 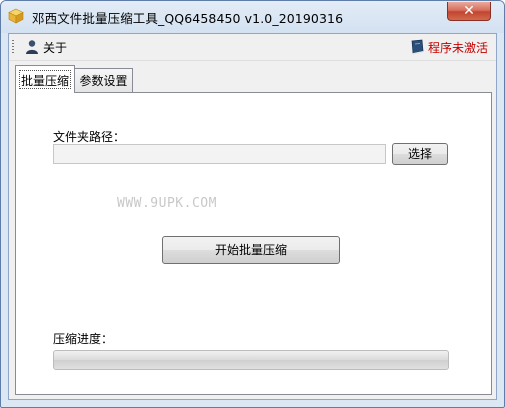 What do you see at coordinates (55, 47) in the screenshot?
I see `about-label: 关于` at bounding box center [55, 47].